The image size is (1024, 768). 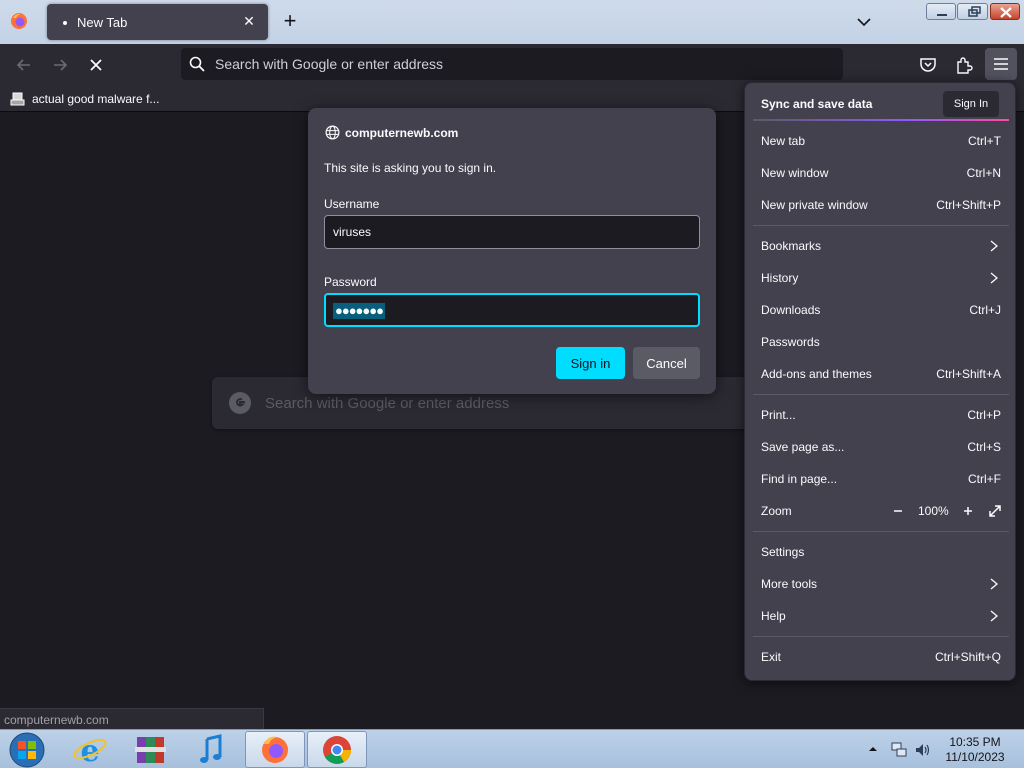 I want to click on taskbar-chrome, so click(x=337, y=749).